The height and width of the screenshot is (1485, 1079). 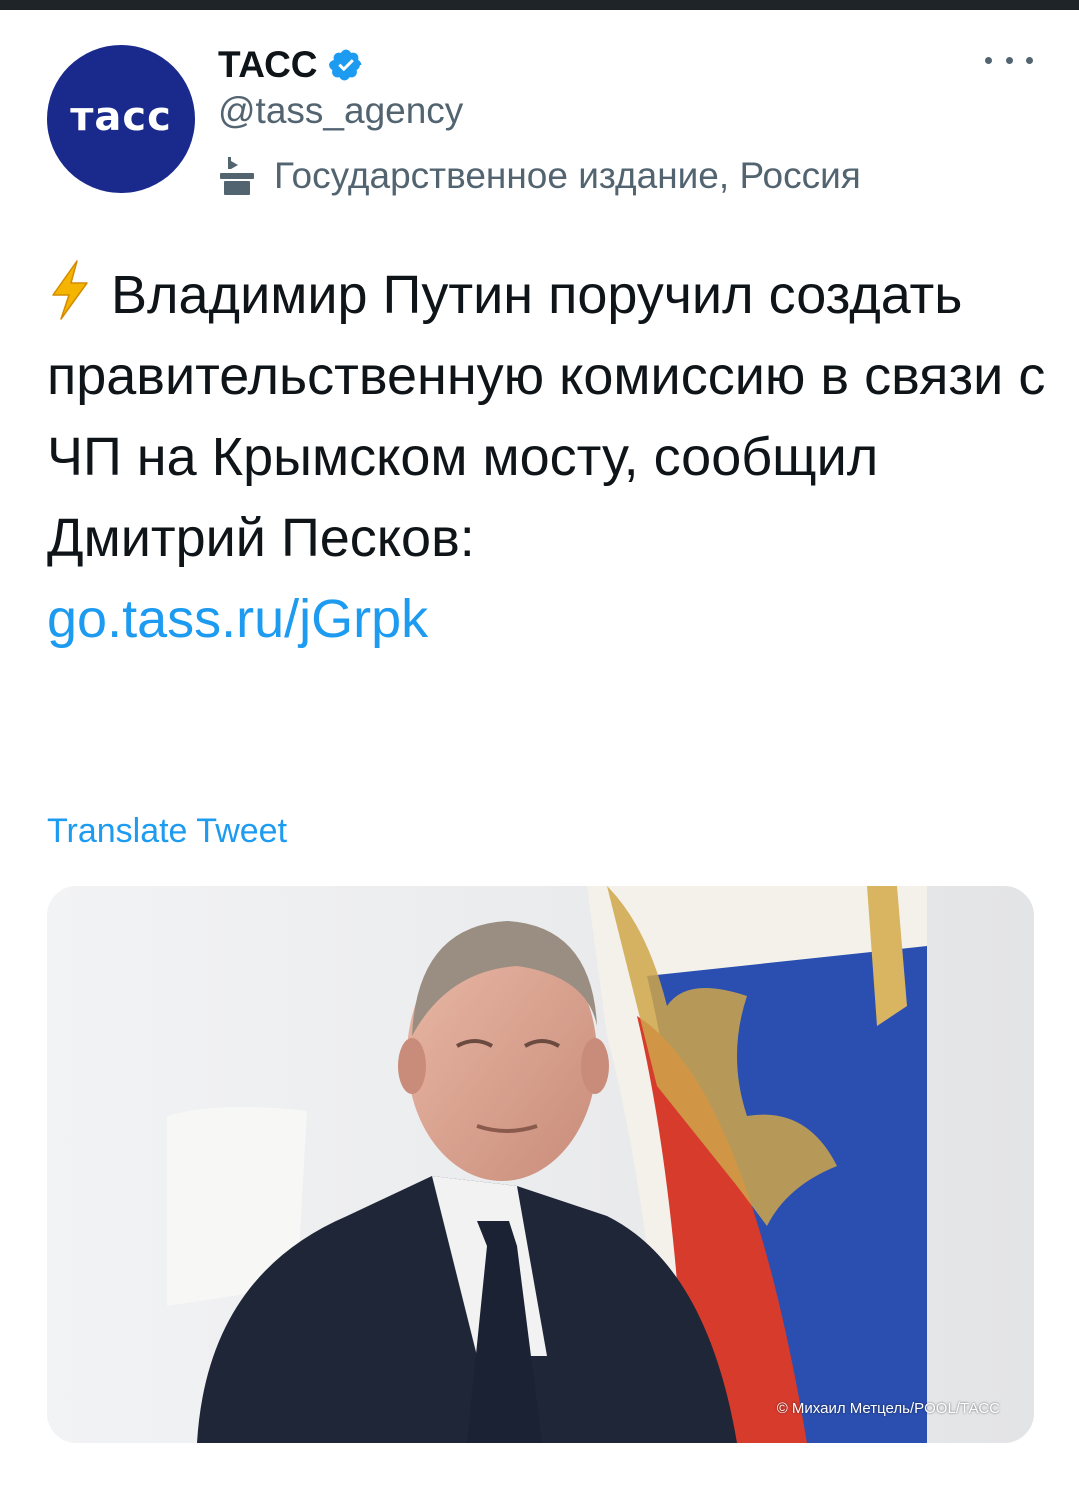 I want to click on avatar-logo-text: тасс, so click(x=121, y=117).